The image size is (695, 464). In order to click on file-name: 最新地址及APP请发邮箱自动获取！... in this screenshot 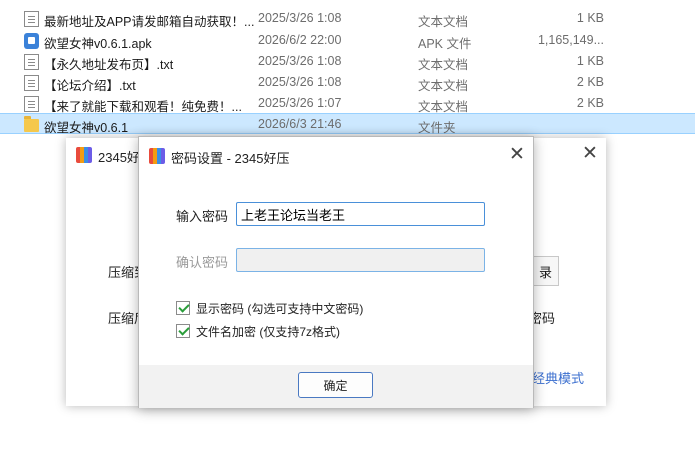, I will do `click(149, 22)`.